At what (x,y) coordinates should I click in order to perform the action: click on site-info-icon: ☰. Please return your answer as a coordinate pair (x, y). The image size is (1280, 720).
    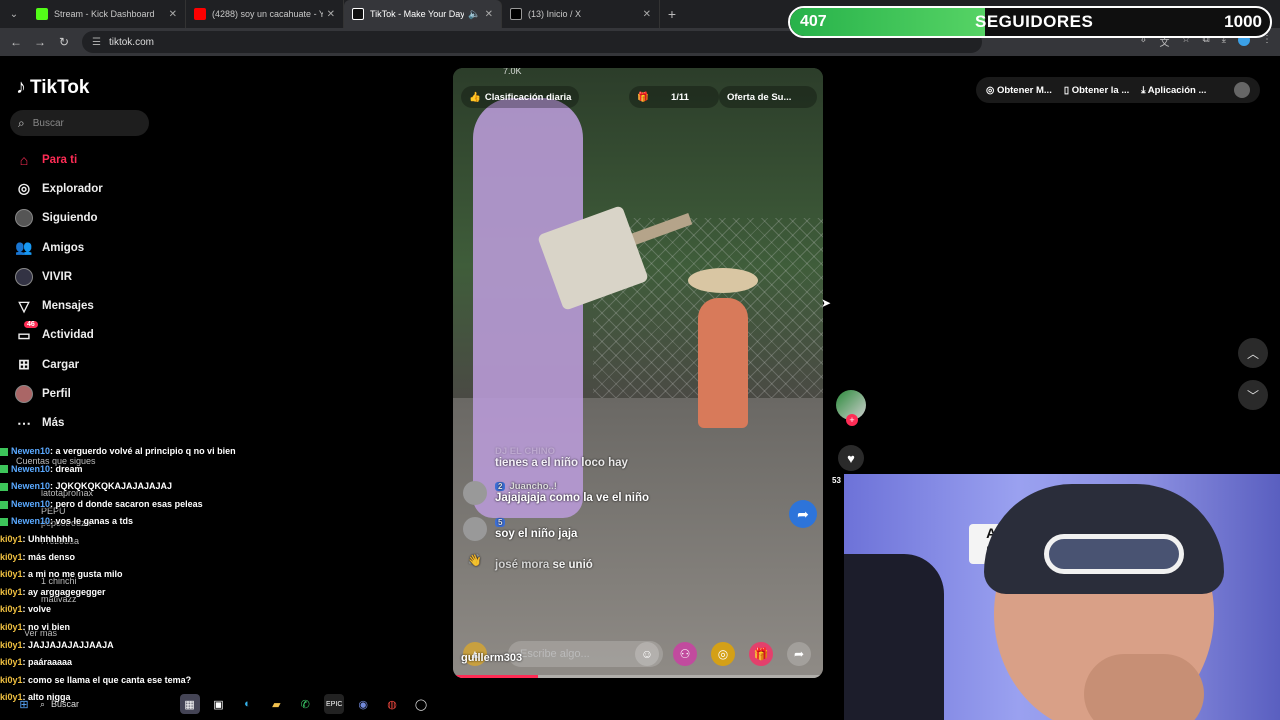
    Looking at the image, I should click on (96, 42).